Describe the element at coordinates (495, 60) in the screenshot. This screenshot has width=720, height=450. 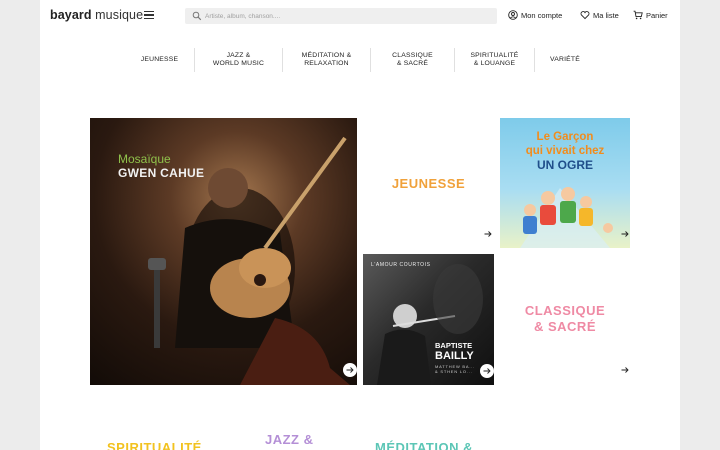
I see `nav-item-spiritualite: SPIRITUALITÉ & LOUANGE` at that location.